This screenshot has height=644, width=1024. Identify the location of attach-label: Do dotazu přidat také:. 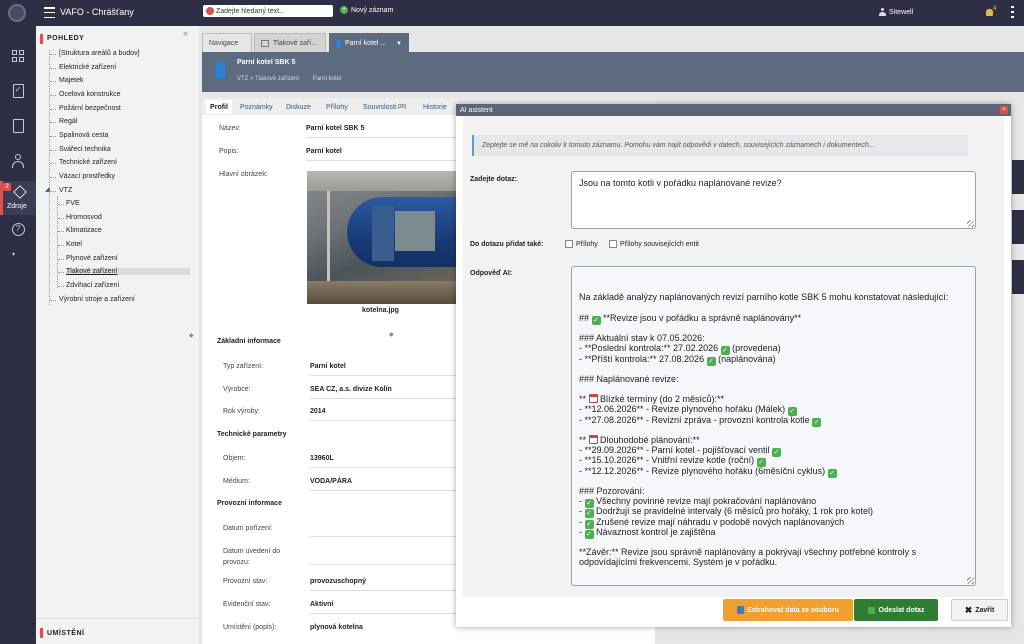
(507, 244).